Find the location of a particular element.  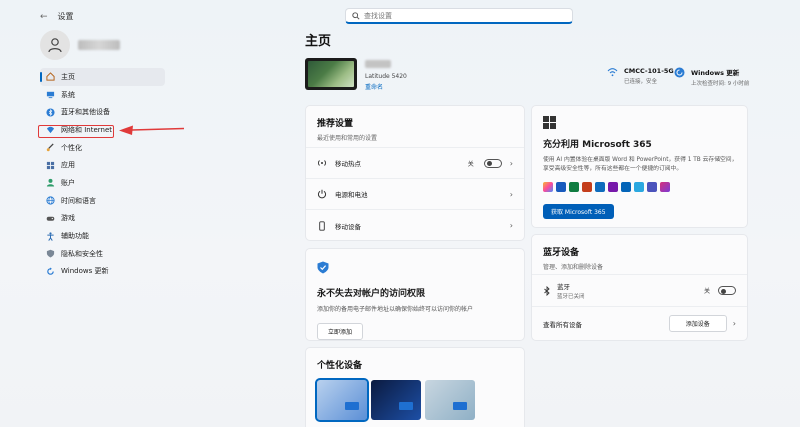

person-icon is located at coordinates (55, 45).